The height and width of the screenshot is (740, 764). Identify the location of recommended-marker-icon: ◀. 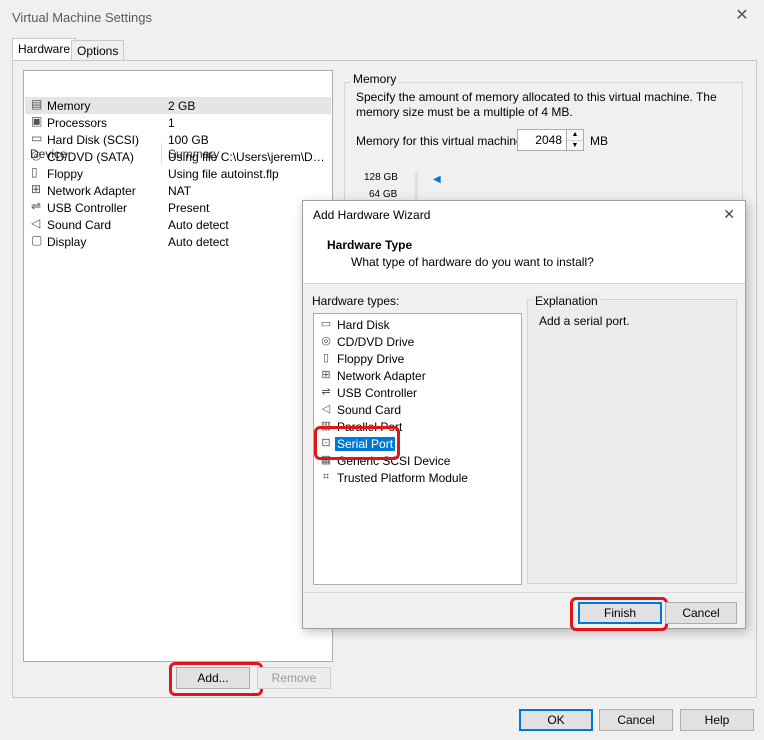
(437, 179).